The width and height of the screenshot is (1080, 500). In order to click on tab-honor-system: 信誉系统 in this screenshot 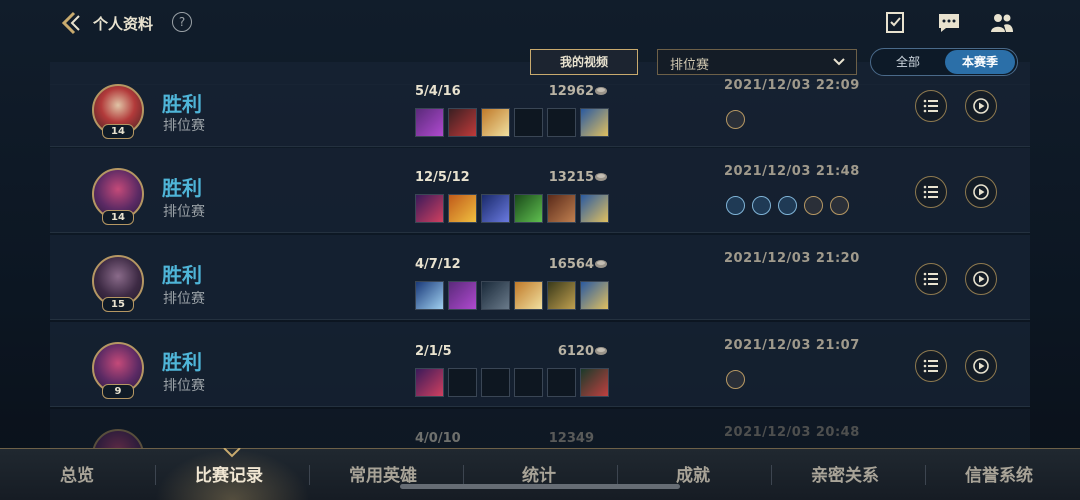, I will do `click(999, 473)`.